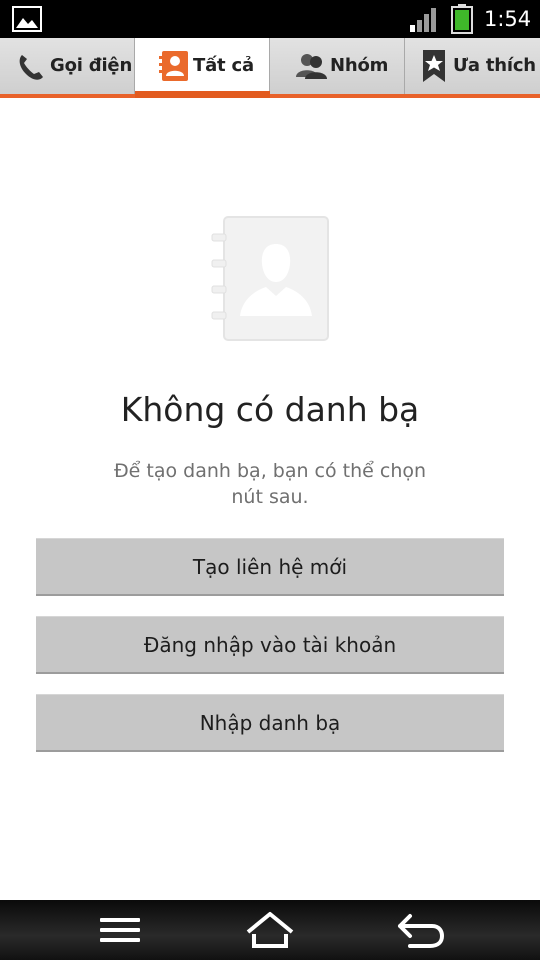 This screenshot has height=960, width=540. I want to click on phone-icon, so click(31, 67).